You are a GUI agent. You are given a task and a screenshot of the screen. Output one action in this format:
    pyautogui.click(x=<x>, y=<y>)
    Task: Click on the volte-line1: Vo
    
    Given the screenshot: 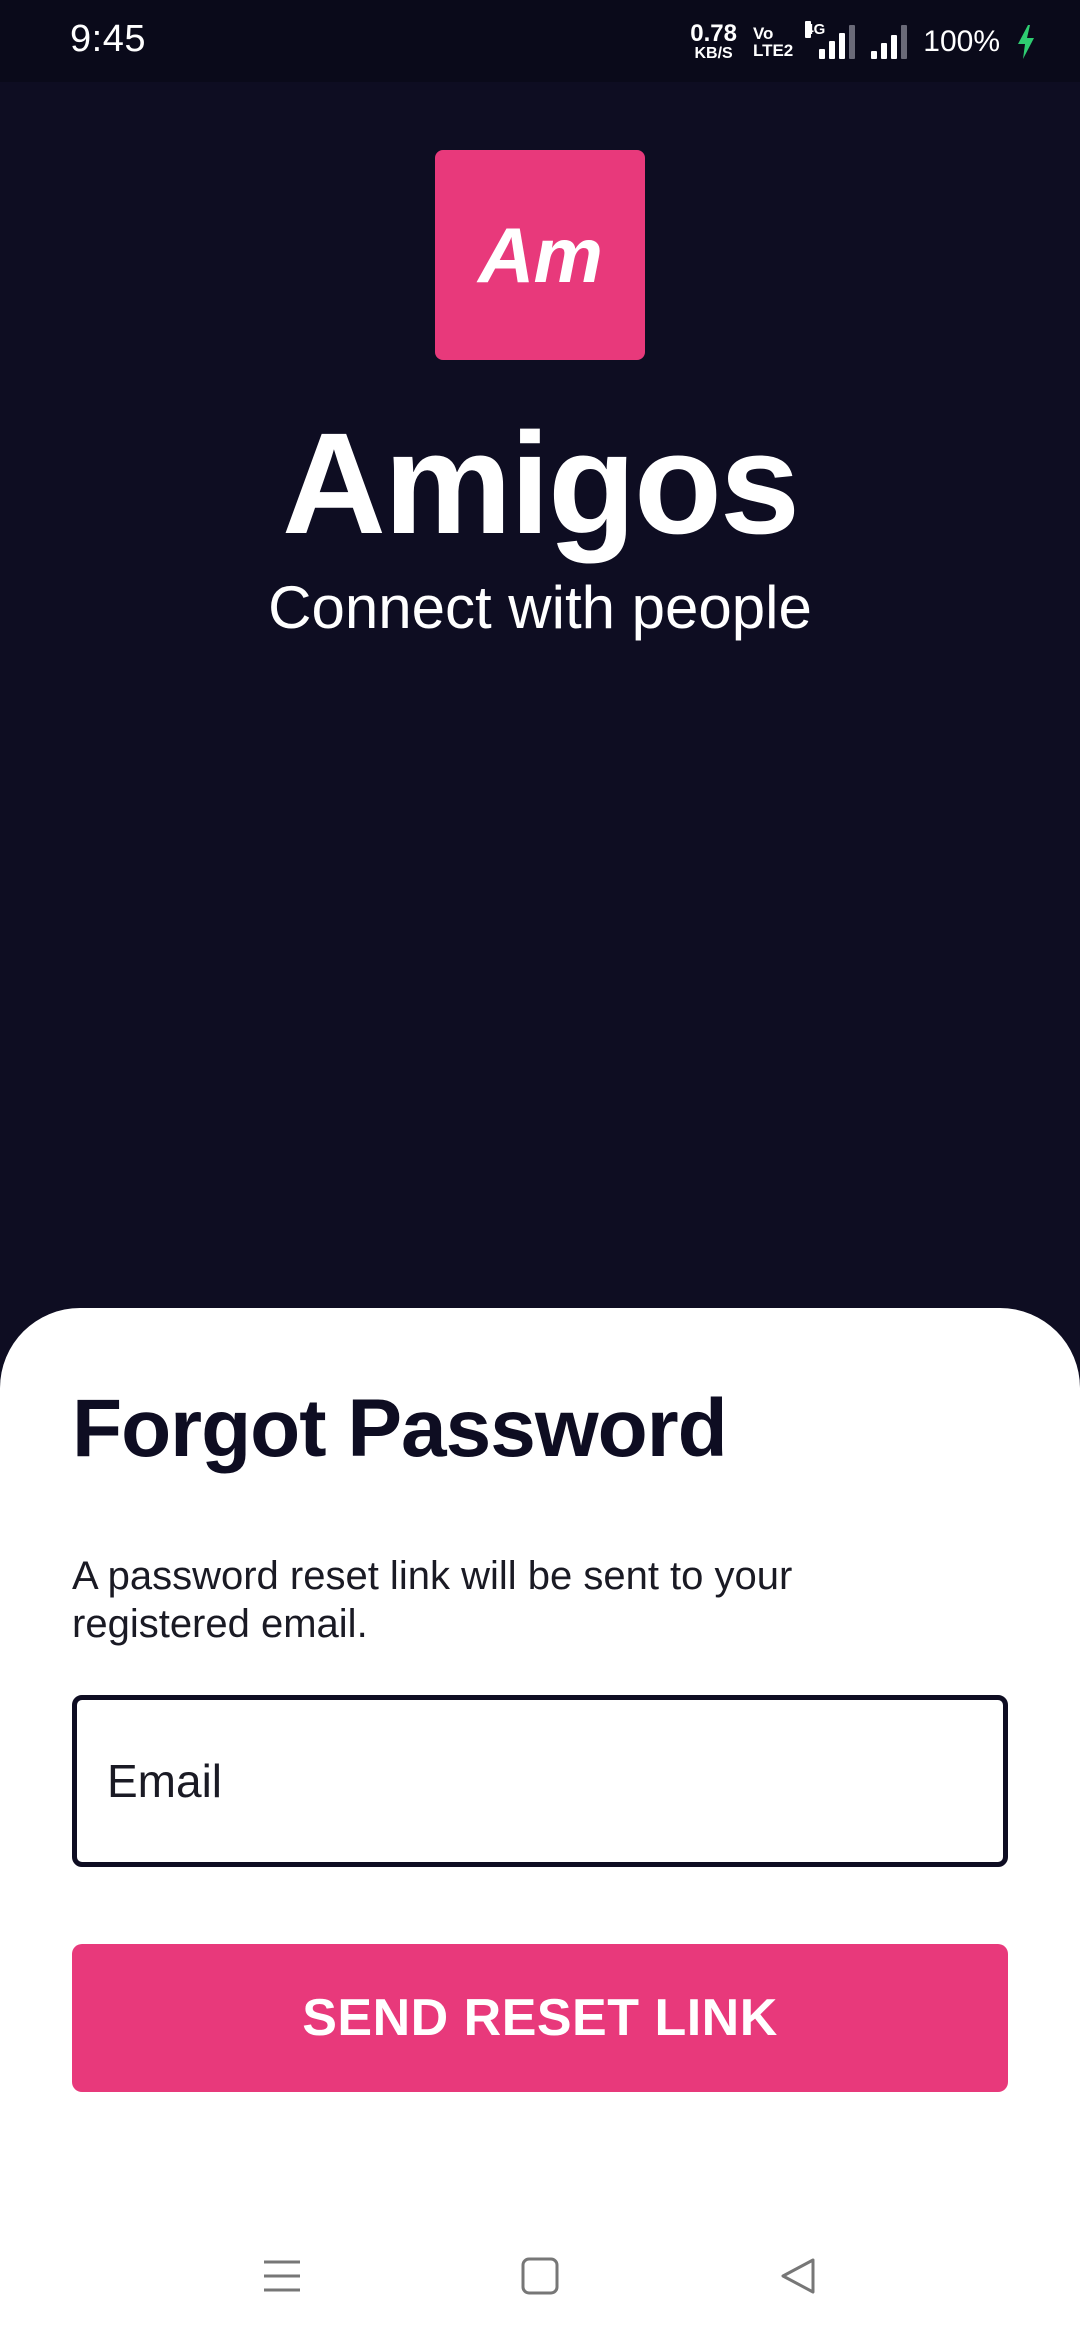 What is the action you would take?
    pyautogui.click(x=763, y=33)
    